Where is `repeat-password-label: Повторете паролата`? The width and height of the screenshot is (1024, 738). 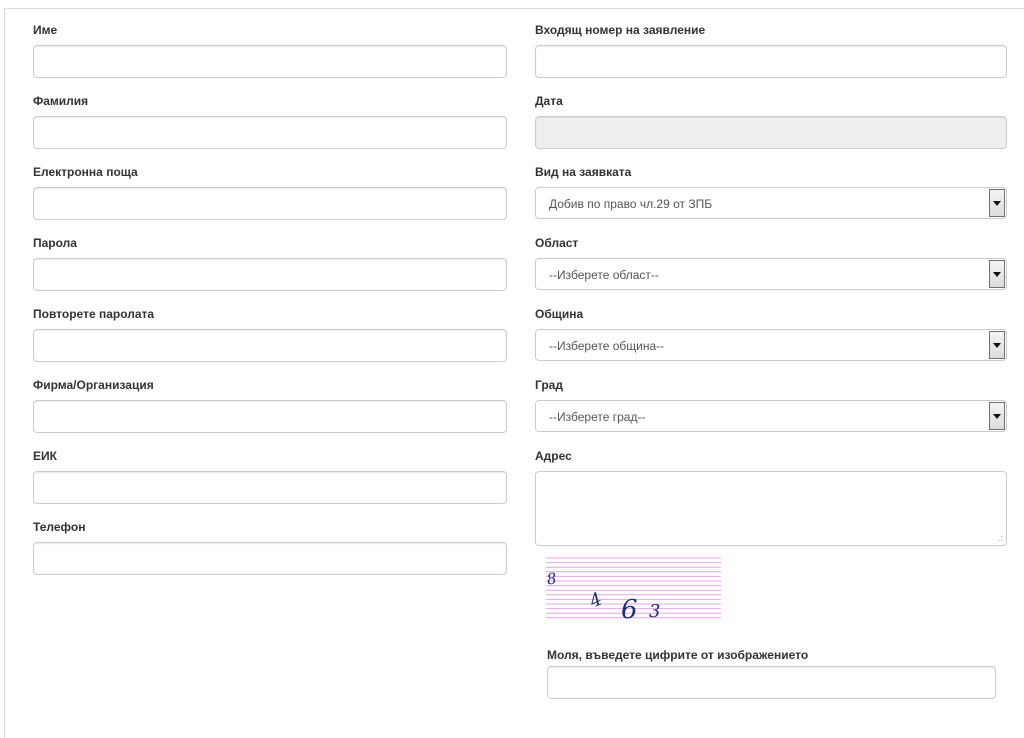 repeat-password-label: Повторете паролата is located at coordinates (94, 314).